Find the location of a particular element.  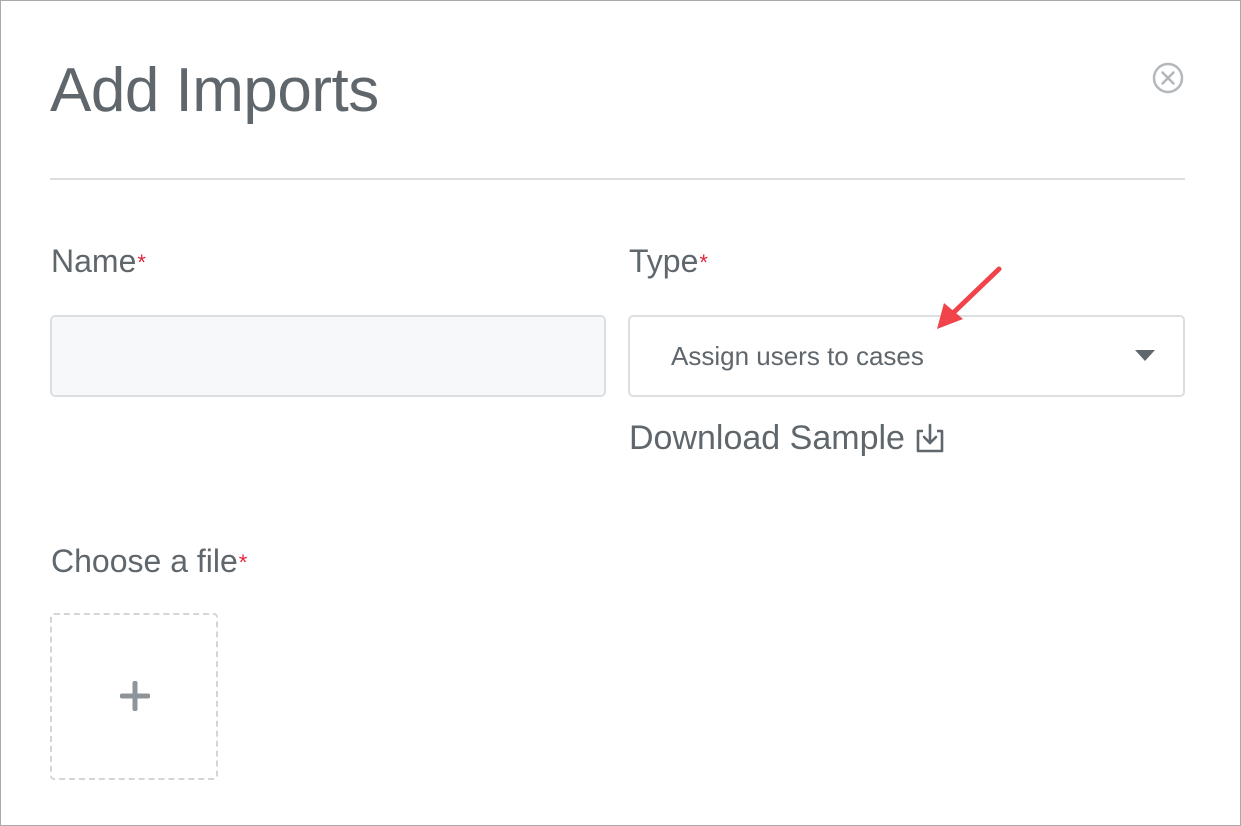

file-upload-dropzone is located at coordinates (134, 696).